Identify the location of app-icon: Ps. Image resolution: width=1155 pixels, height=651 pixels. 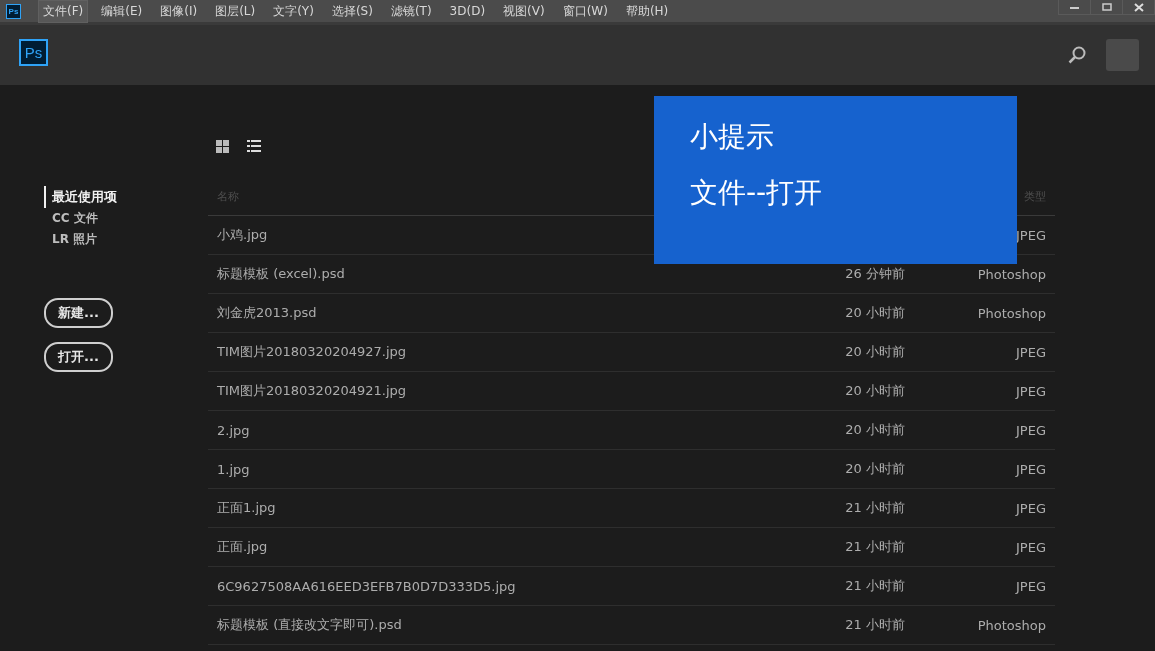
(13, 11).